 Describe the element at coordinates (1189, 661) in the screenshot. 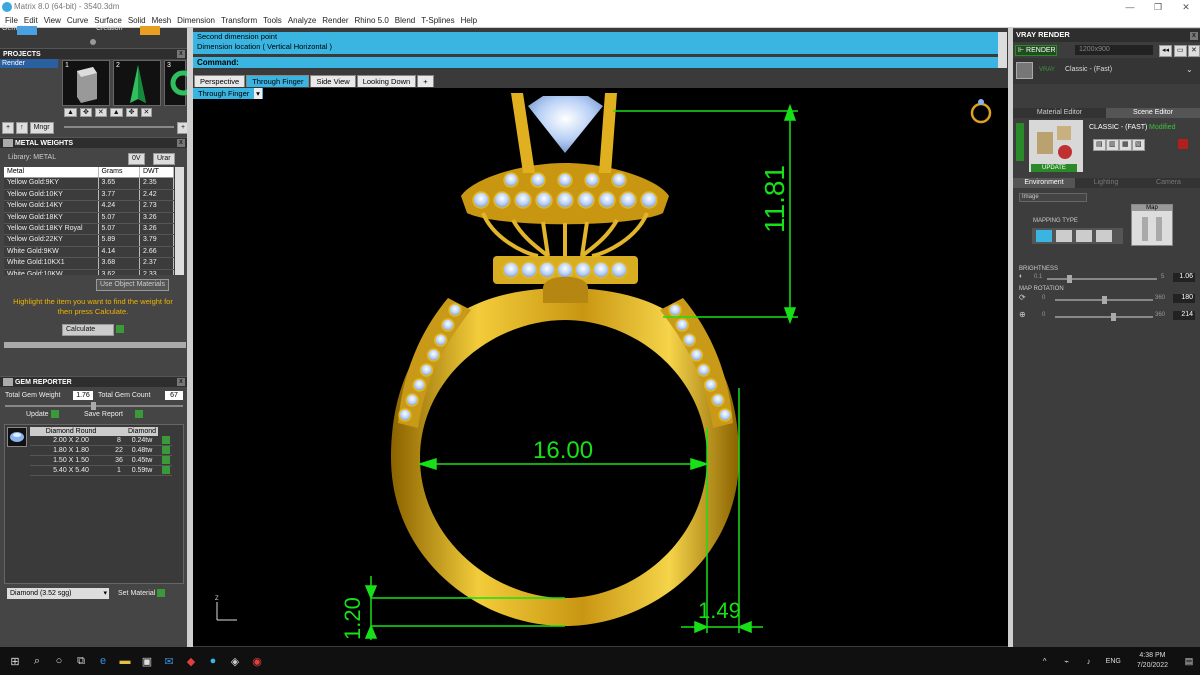

I see `notifications-icon: ▤` at that location.